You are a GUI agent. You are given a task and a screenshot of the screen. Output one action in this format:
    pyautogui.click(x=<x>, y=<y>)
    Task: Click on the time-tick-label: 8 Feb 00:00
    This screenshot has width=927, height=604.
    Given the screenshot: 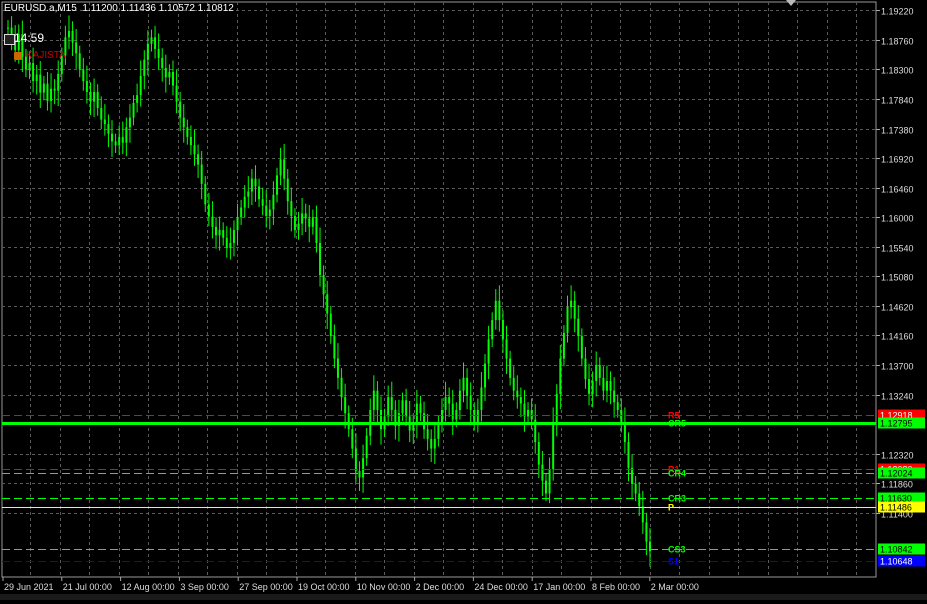 What is the action you would take?
    pyautogui.click(x=616, y=587)
    